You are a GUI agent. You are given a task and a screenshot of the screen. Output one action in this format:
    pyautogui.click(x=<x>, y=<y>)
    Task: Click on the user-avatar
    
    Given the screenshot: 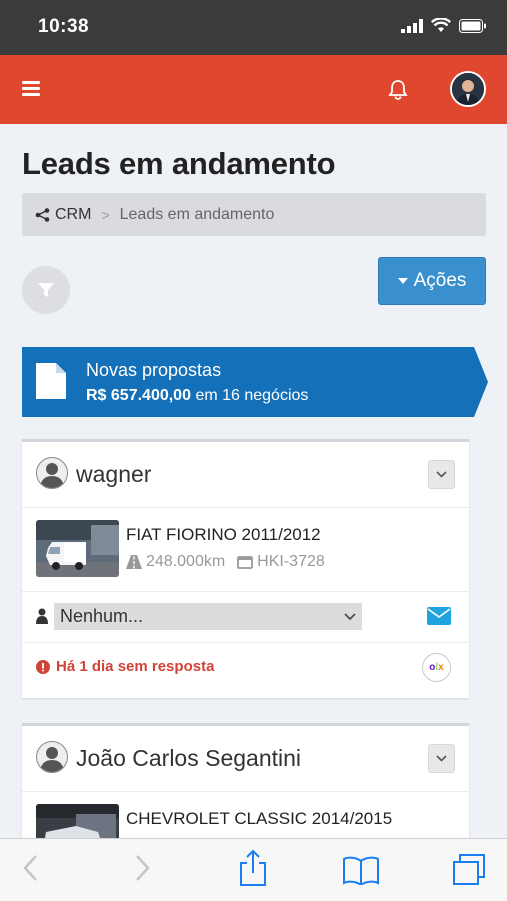 What is the action you would take?
    pyautogui.click(x=468, y=89)
    